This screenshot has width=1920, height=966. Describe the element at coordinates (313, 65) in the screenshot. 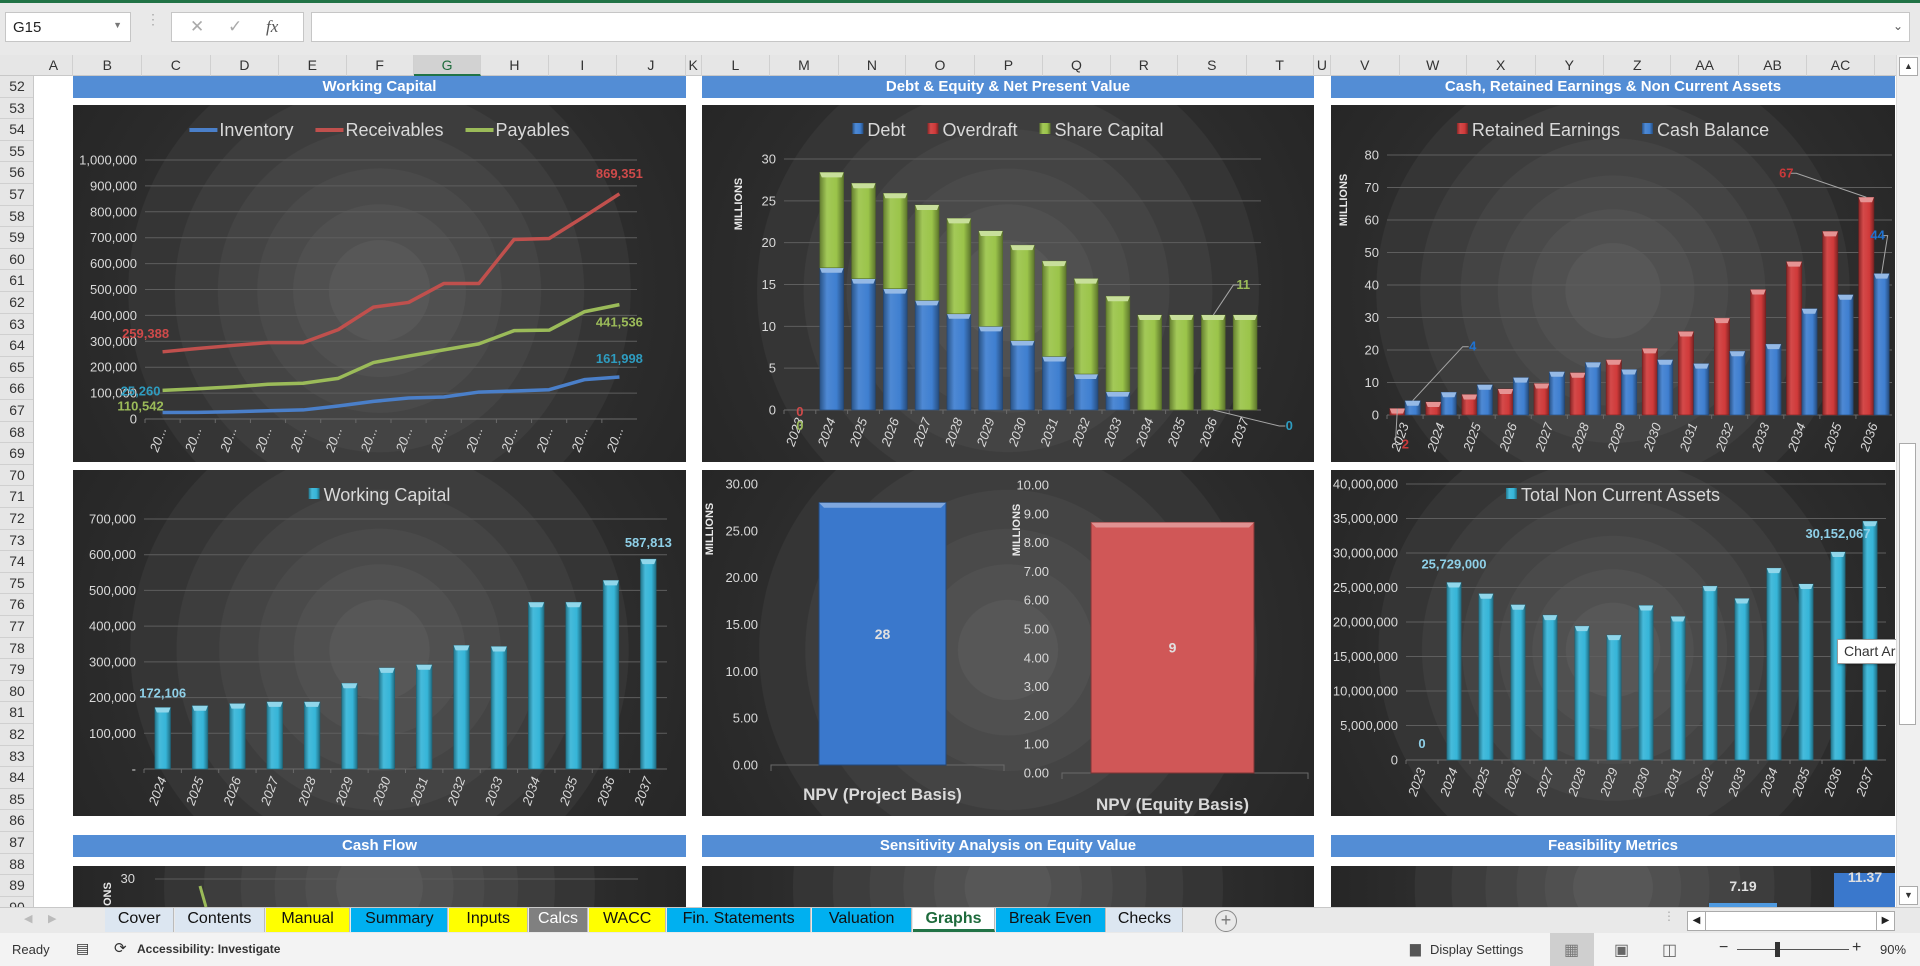

I see `column-header-e: E` at that location.